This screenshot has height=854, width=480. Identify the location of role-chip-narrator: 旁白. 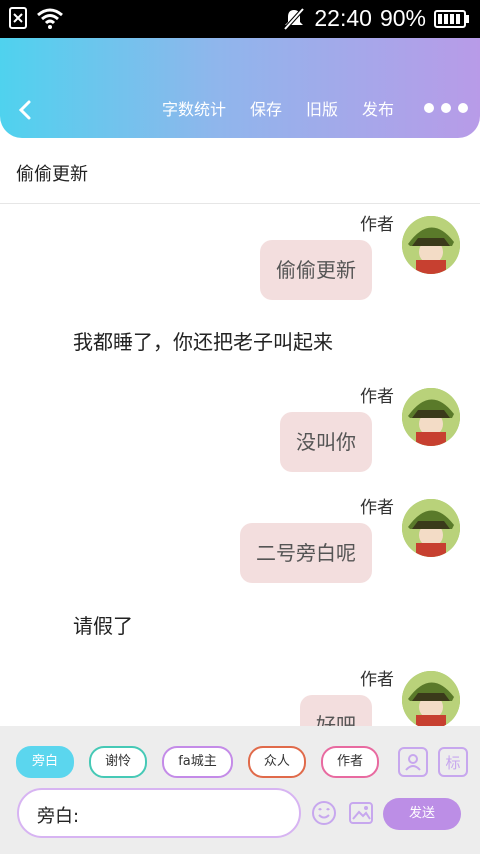
(45, 762).